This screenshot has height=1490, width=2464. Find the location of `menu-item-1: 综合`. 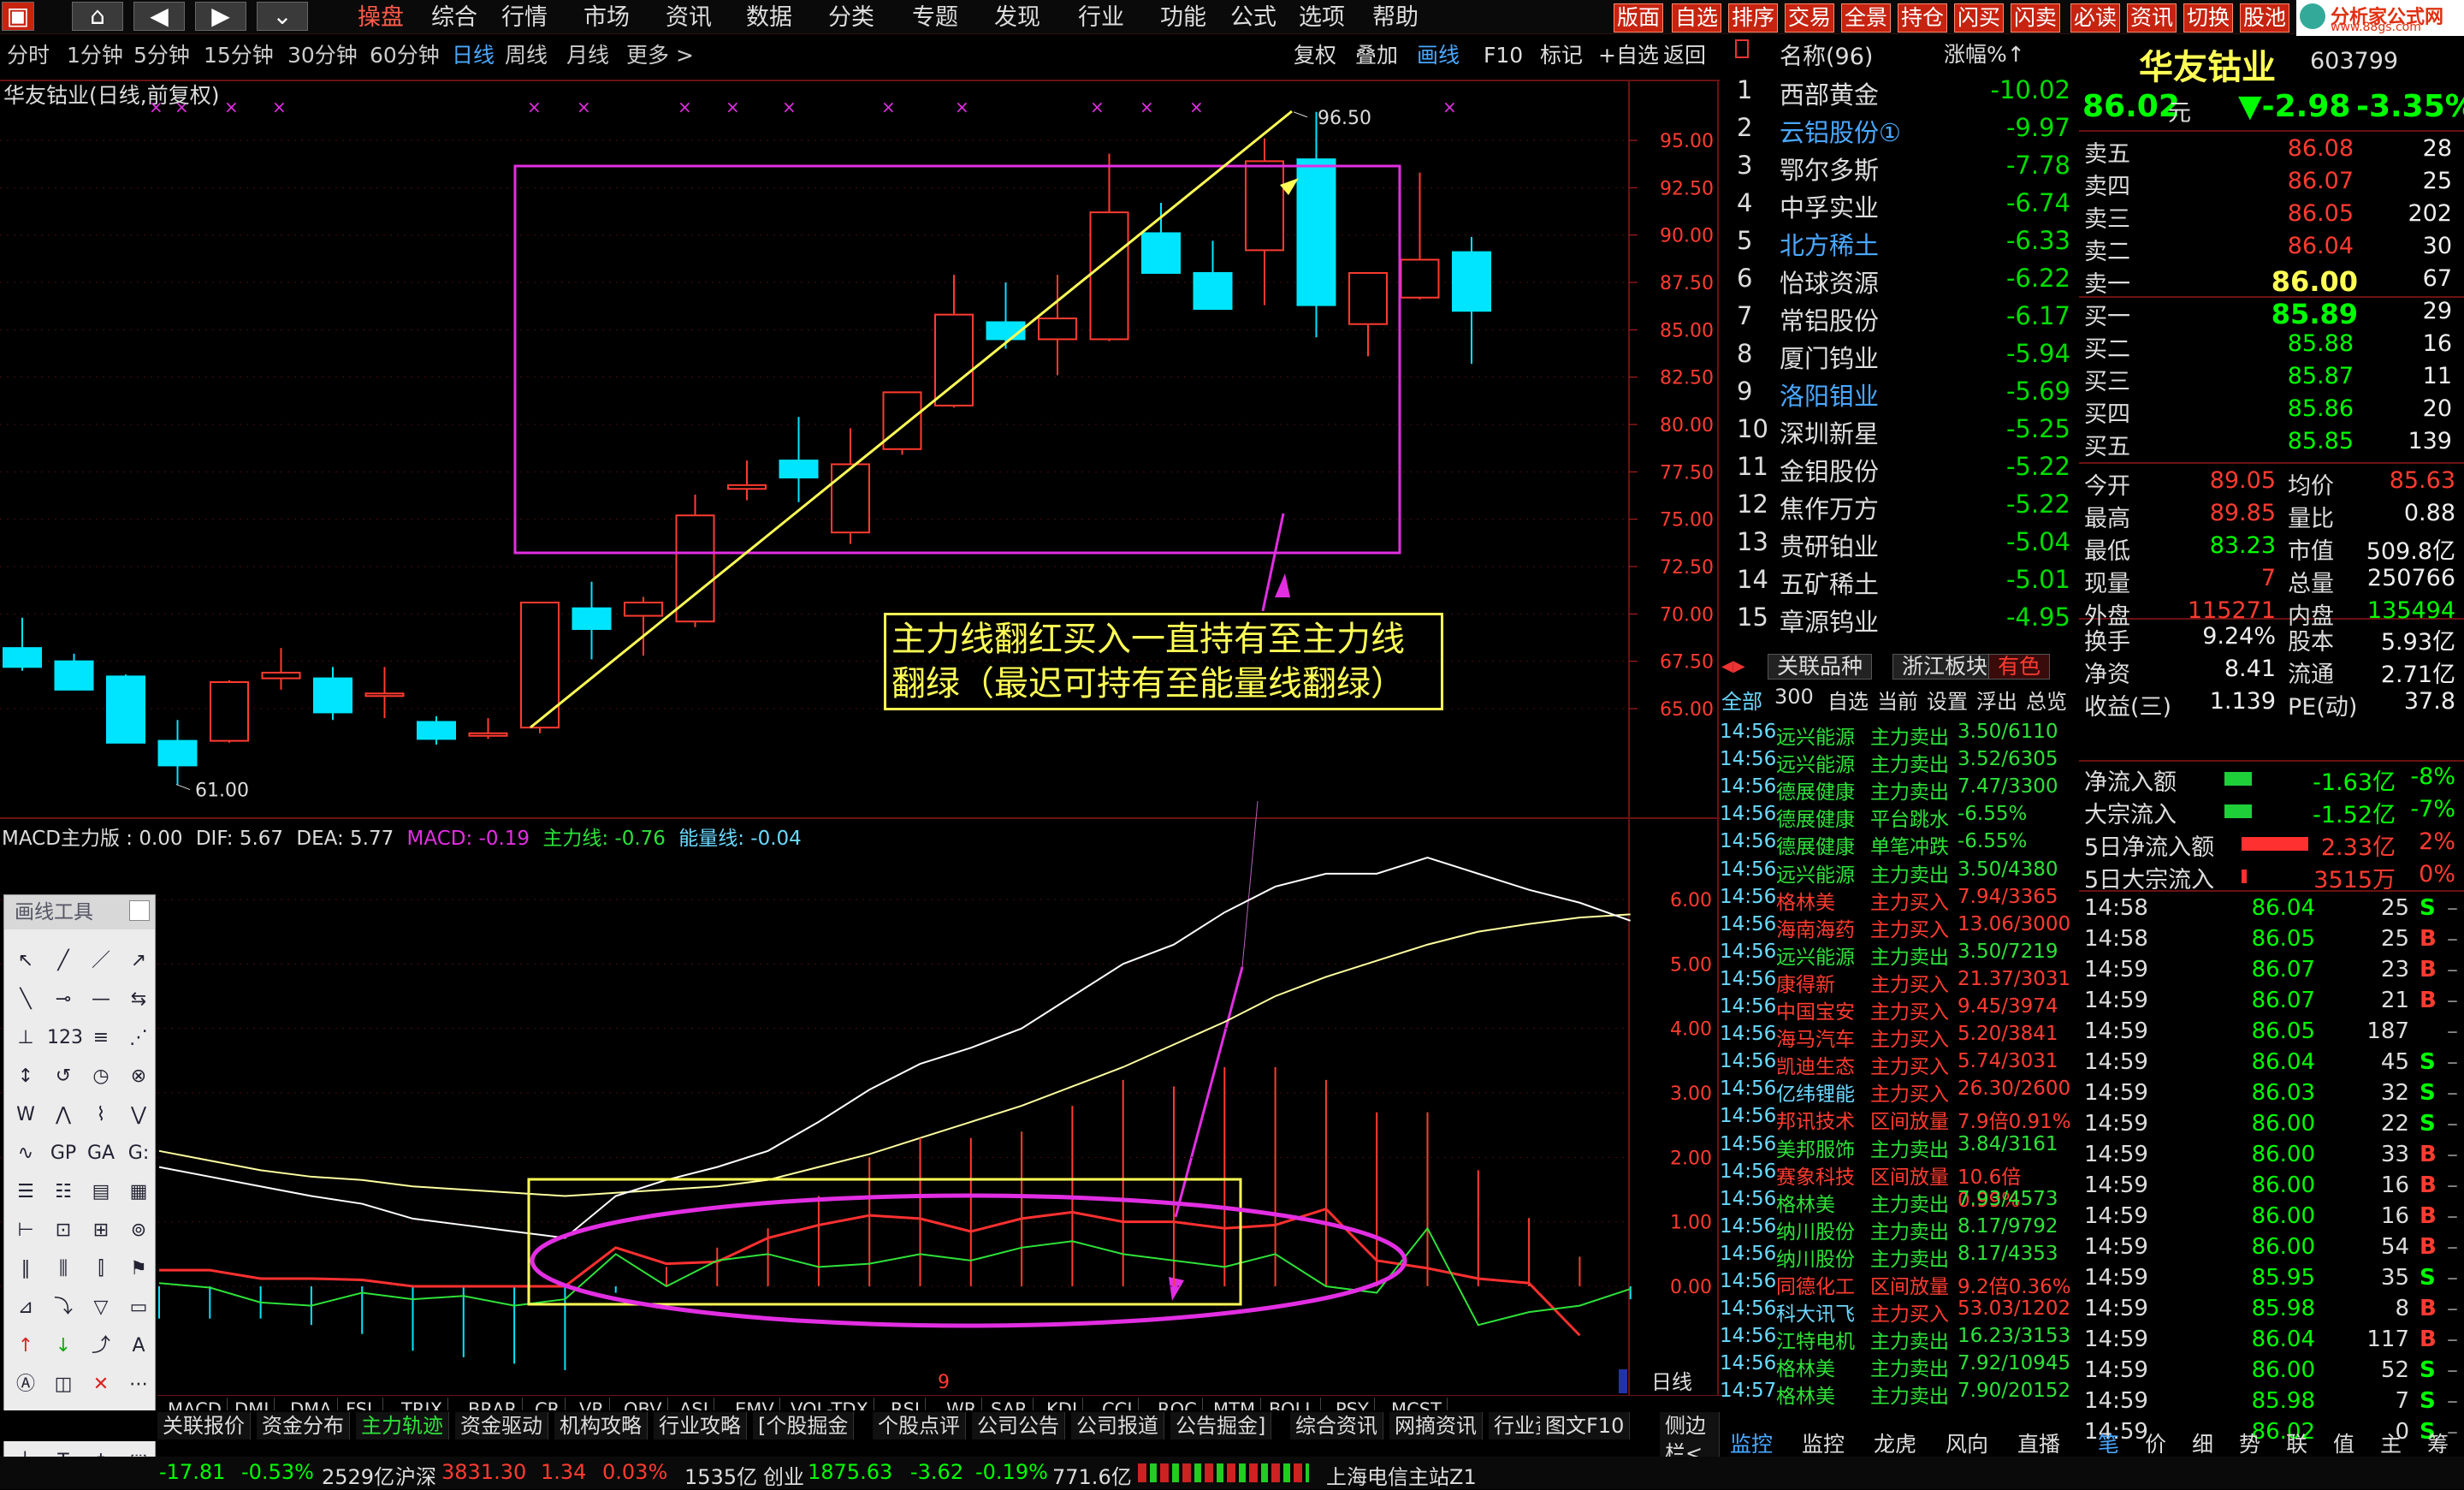

menu-item-1: 综合 is located at coordinates (454, 18).